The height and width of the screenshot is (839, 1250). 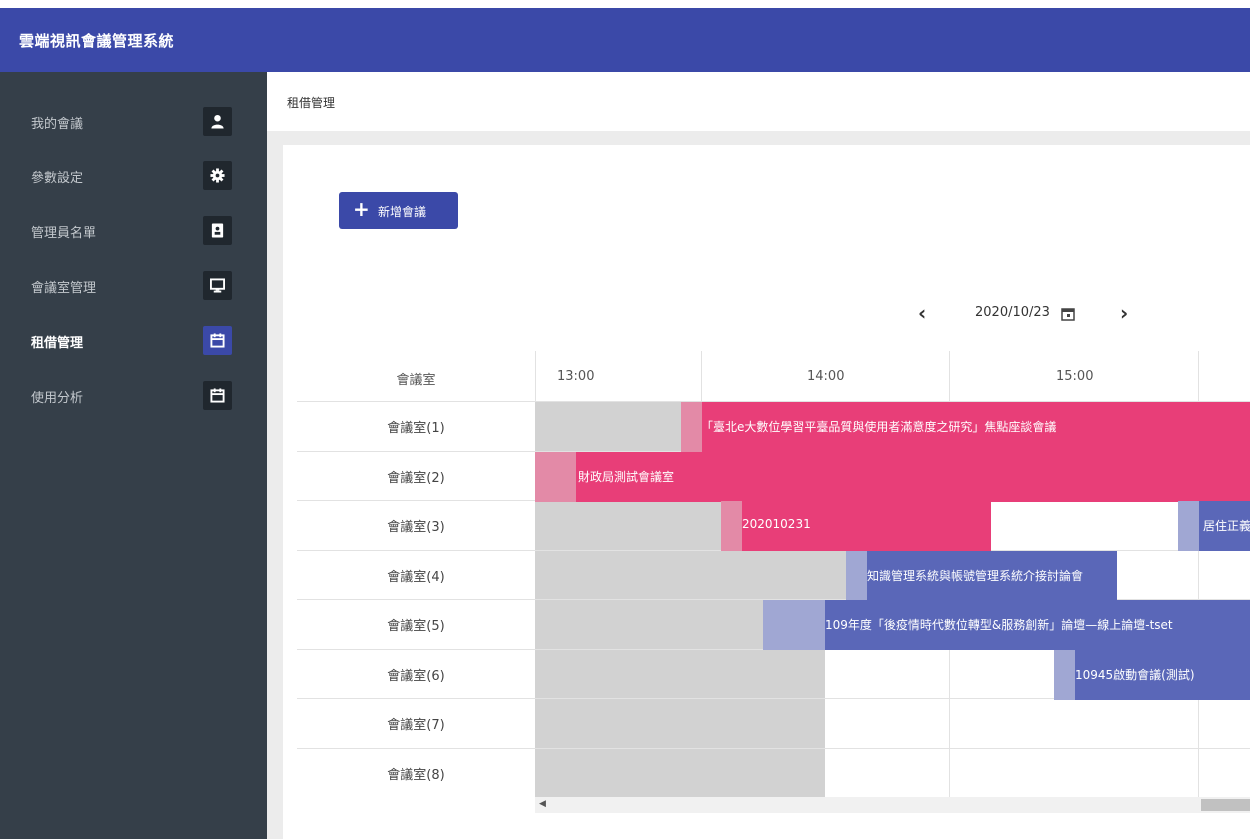 What do you see at coordinates (542, 804) in the screenshot?
I see `scroll-left-arrow-icon: ◀` at bounding box center [542, 804].